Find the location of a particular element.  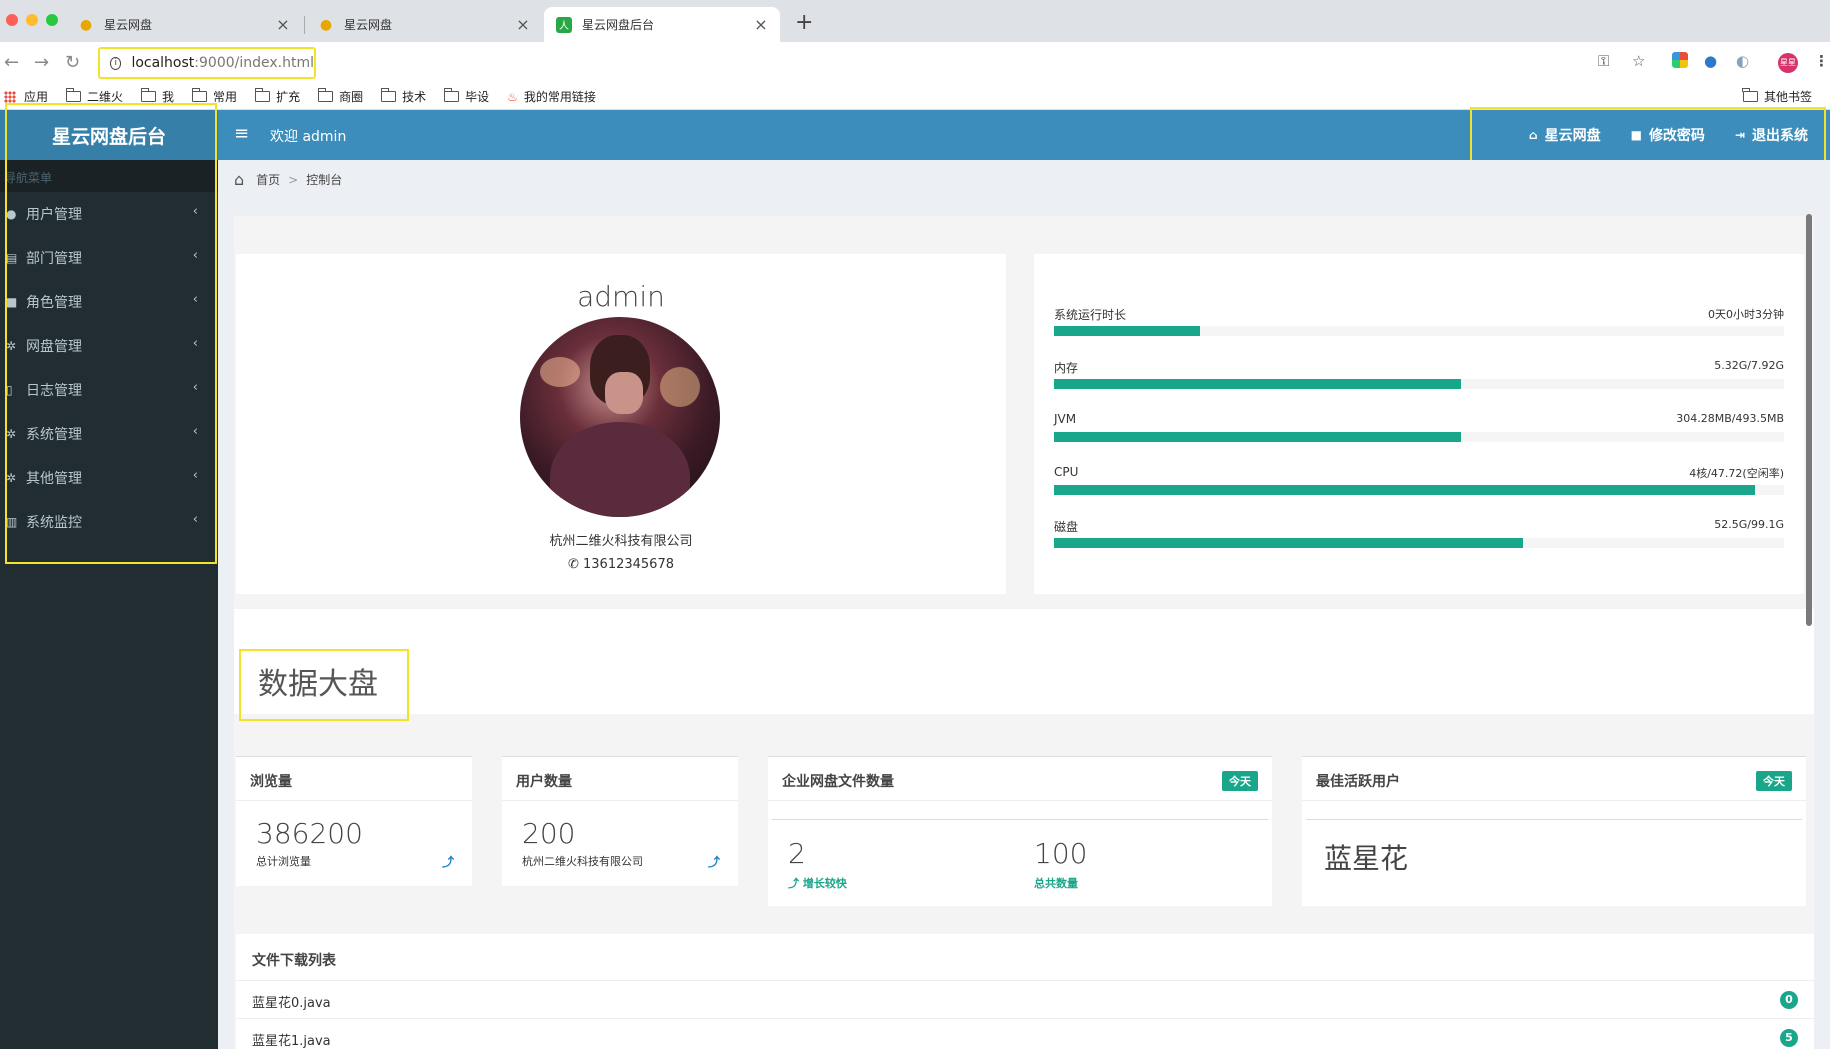

box-title-text: 最佳活跃用户 is located at coordinates (1358, 782).